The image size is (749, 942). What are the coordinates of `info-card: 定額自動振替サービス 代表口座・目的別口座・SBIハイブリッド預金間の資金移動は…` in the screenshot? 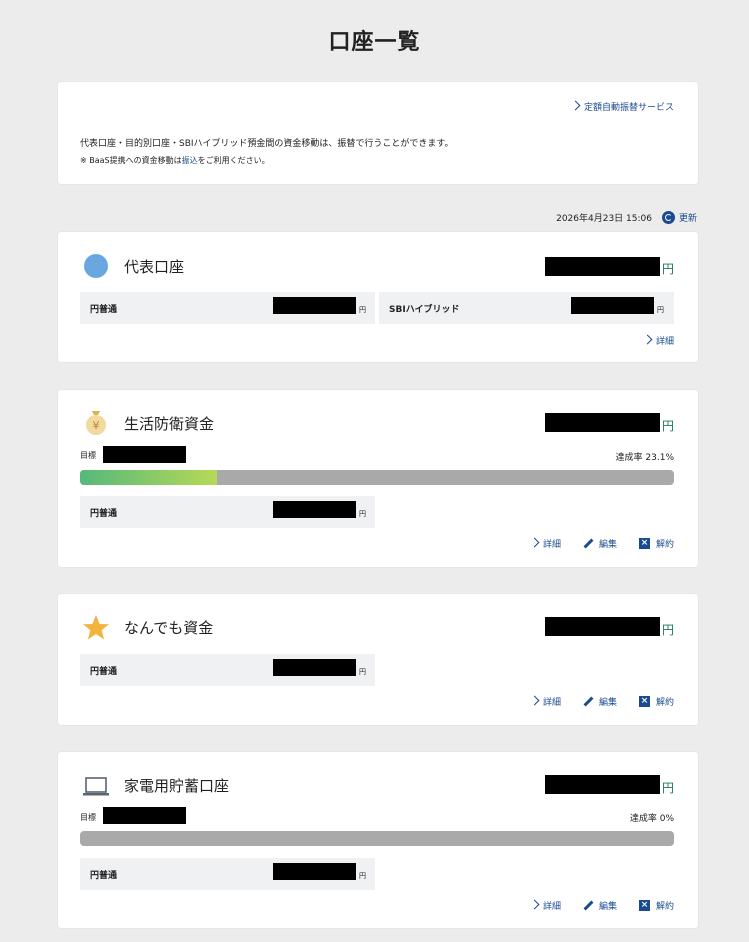 It's located at (378, 133).